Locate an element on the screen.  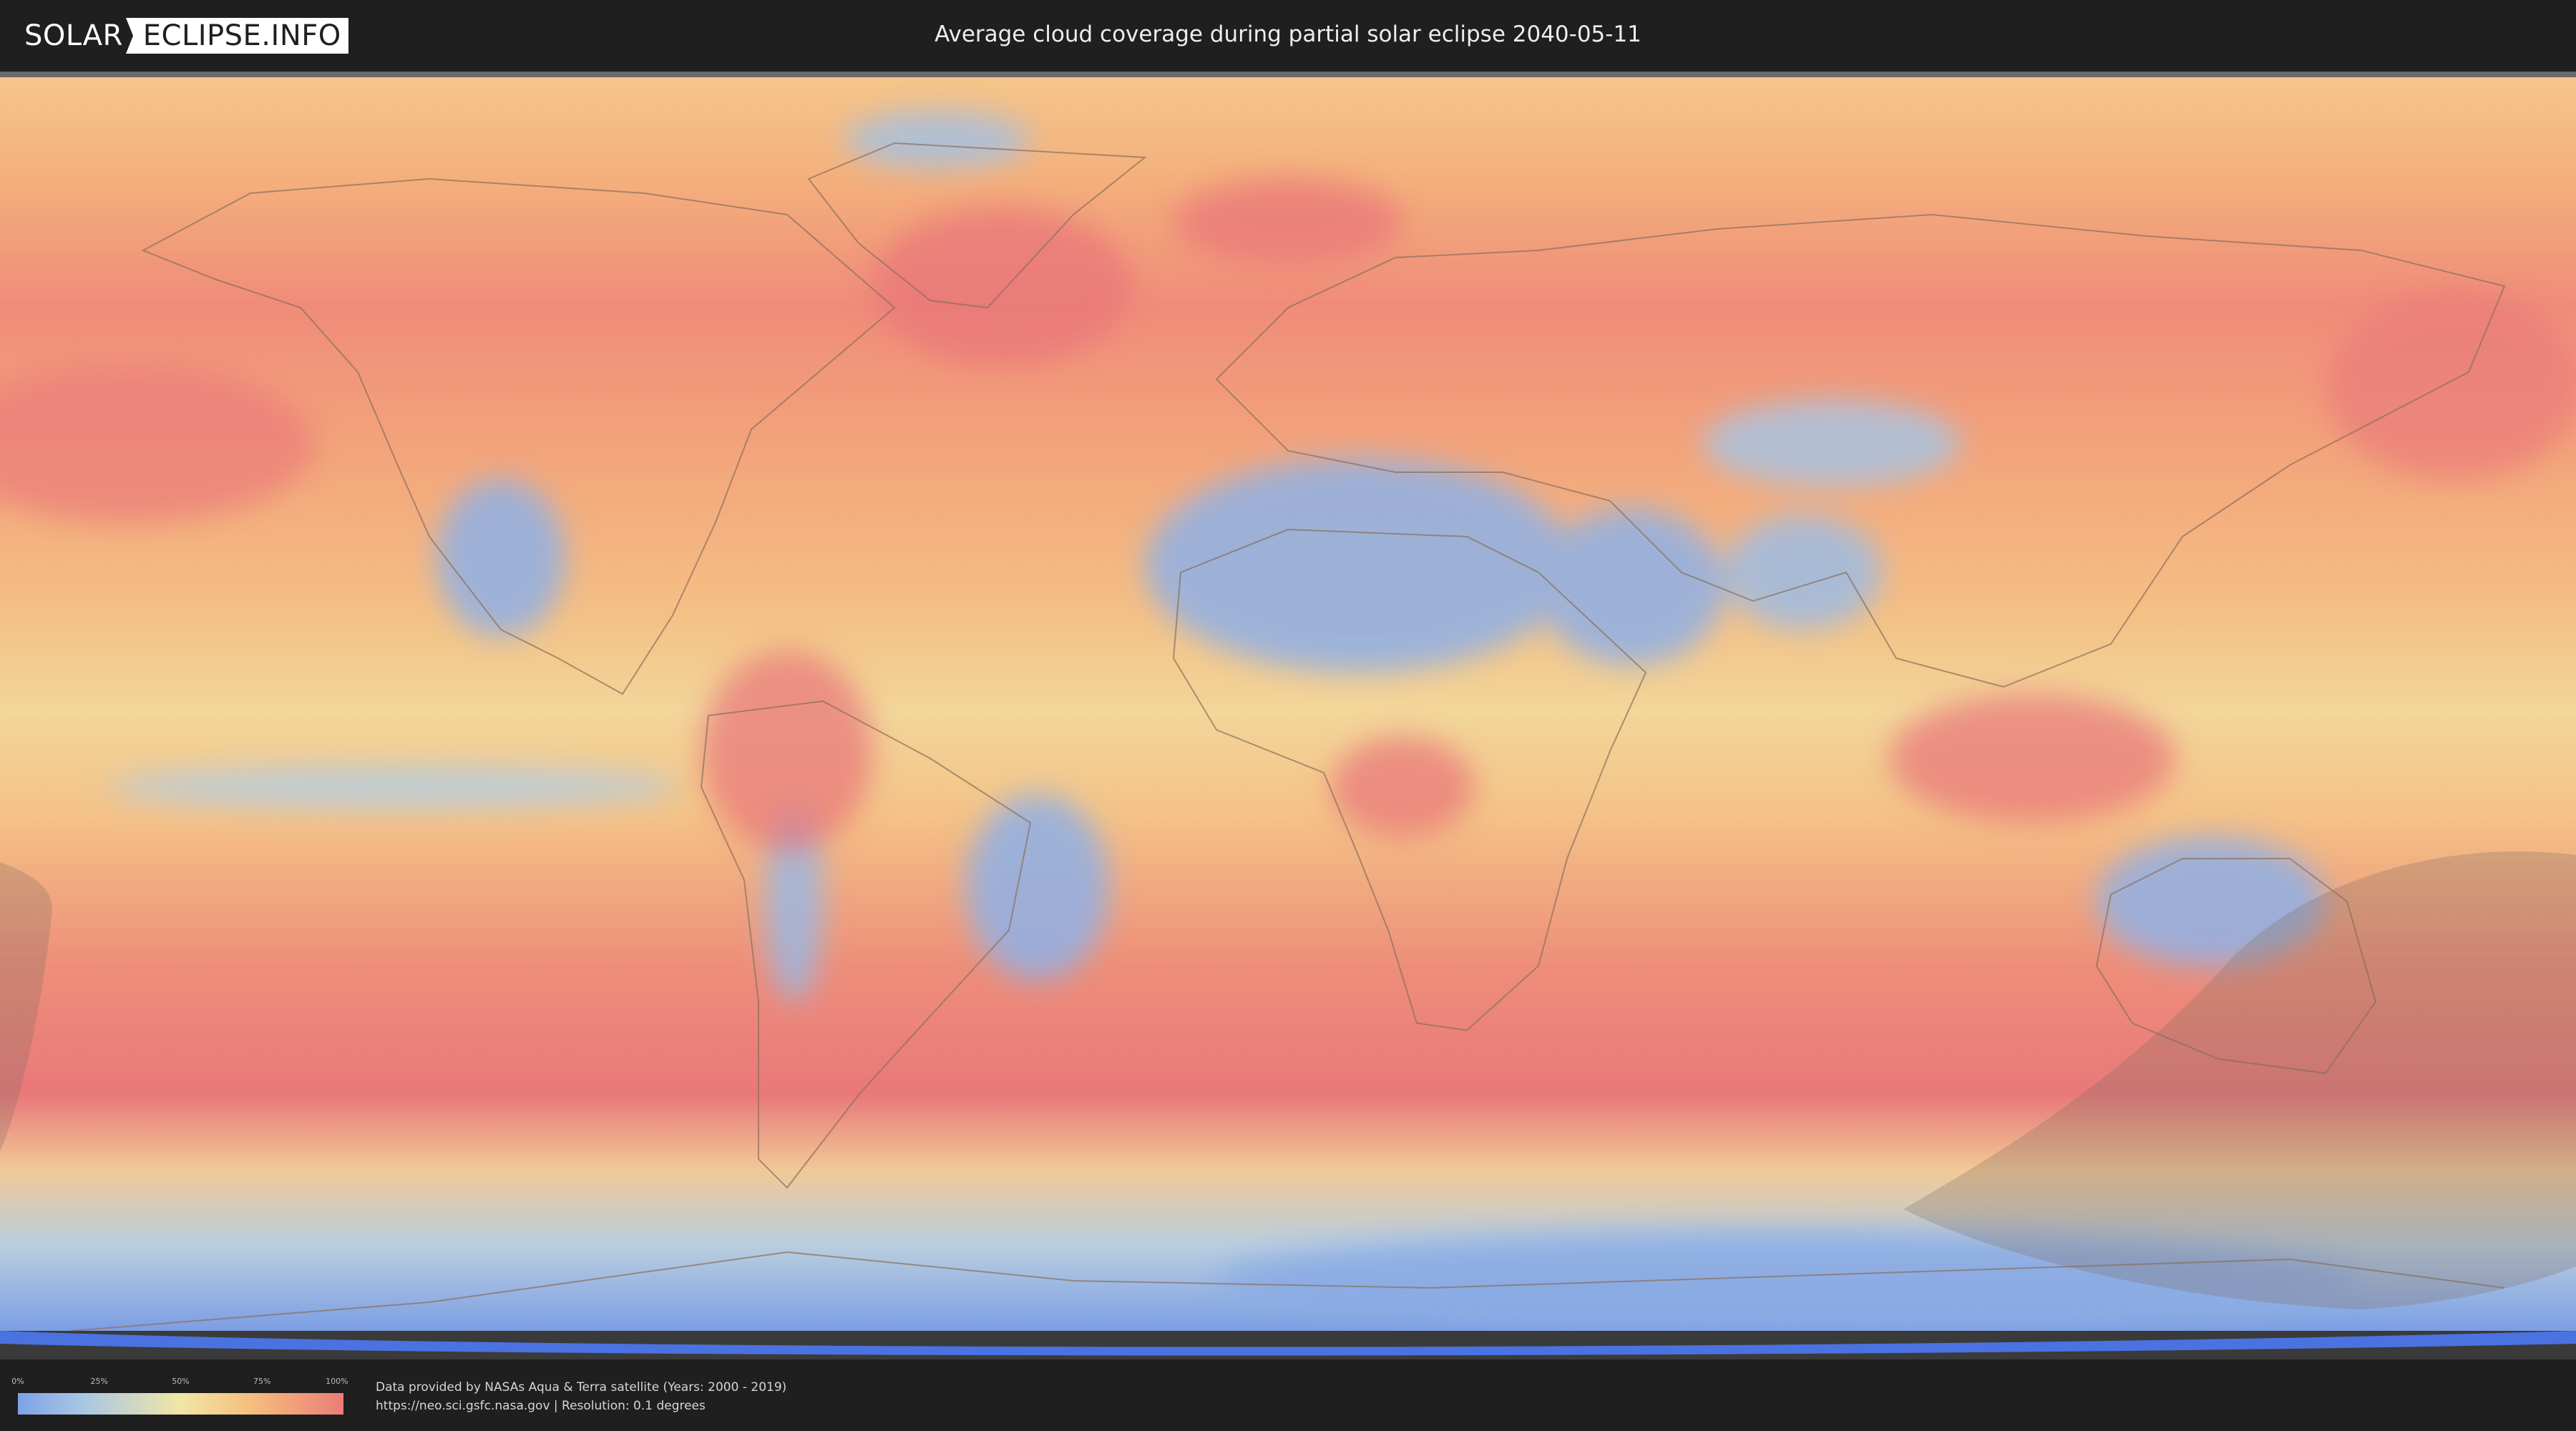
legend-ticks: 0% 25% 50% 75% 100% is located at coordinates (179, 1384).